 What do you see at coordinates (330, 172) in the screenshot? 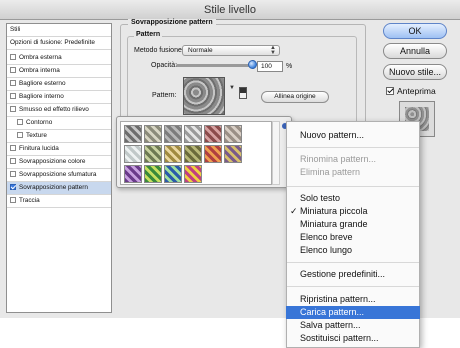
I see `menu-item-label: Elimina pattern` at bounding box center [330, 172].